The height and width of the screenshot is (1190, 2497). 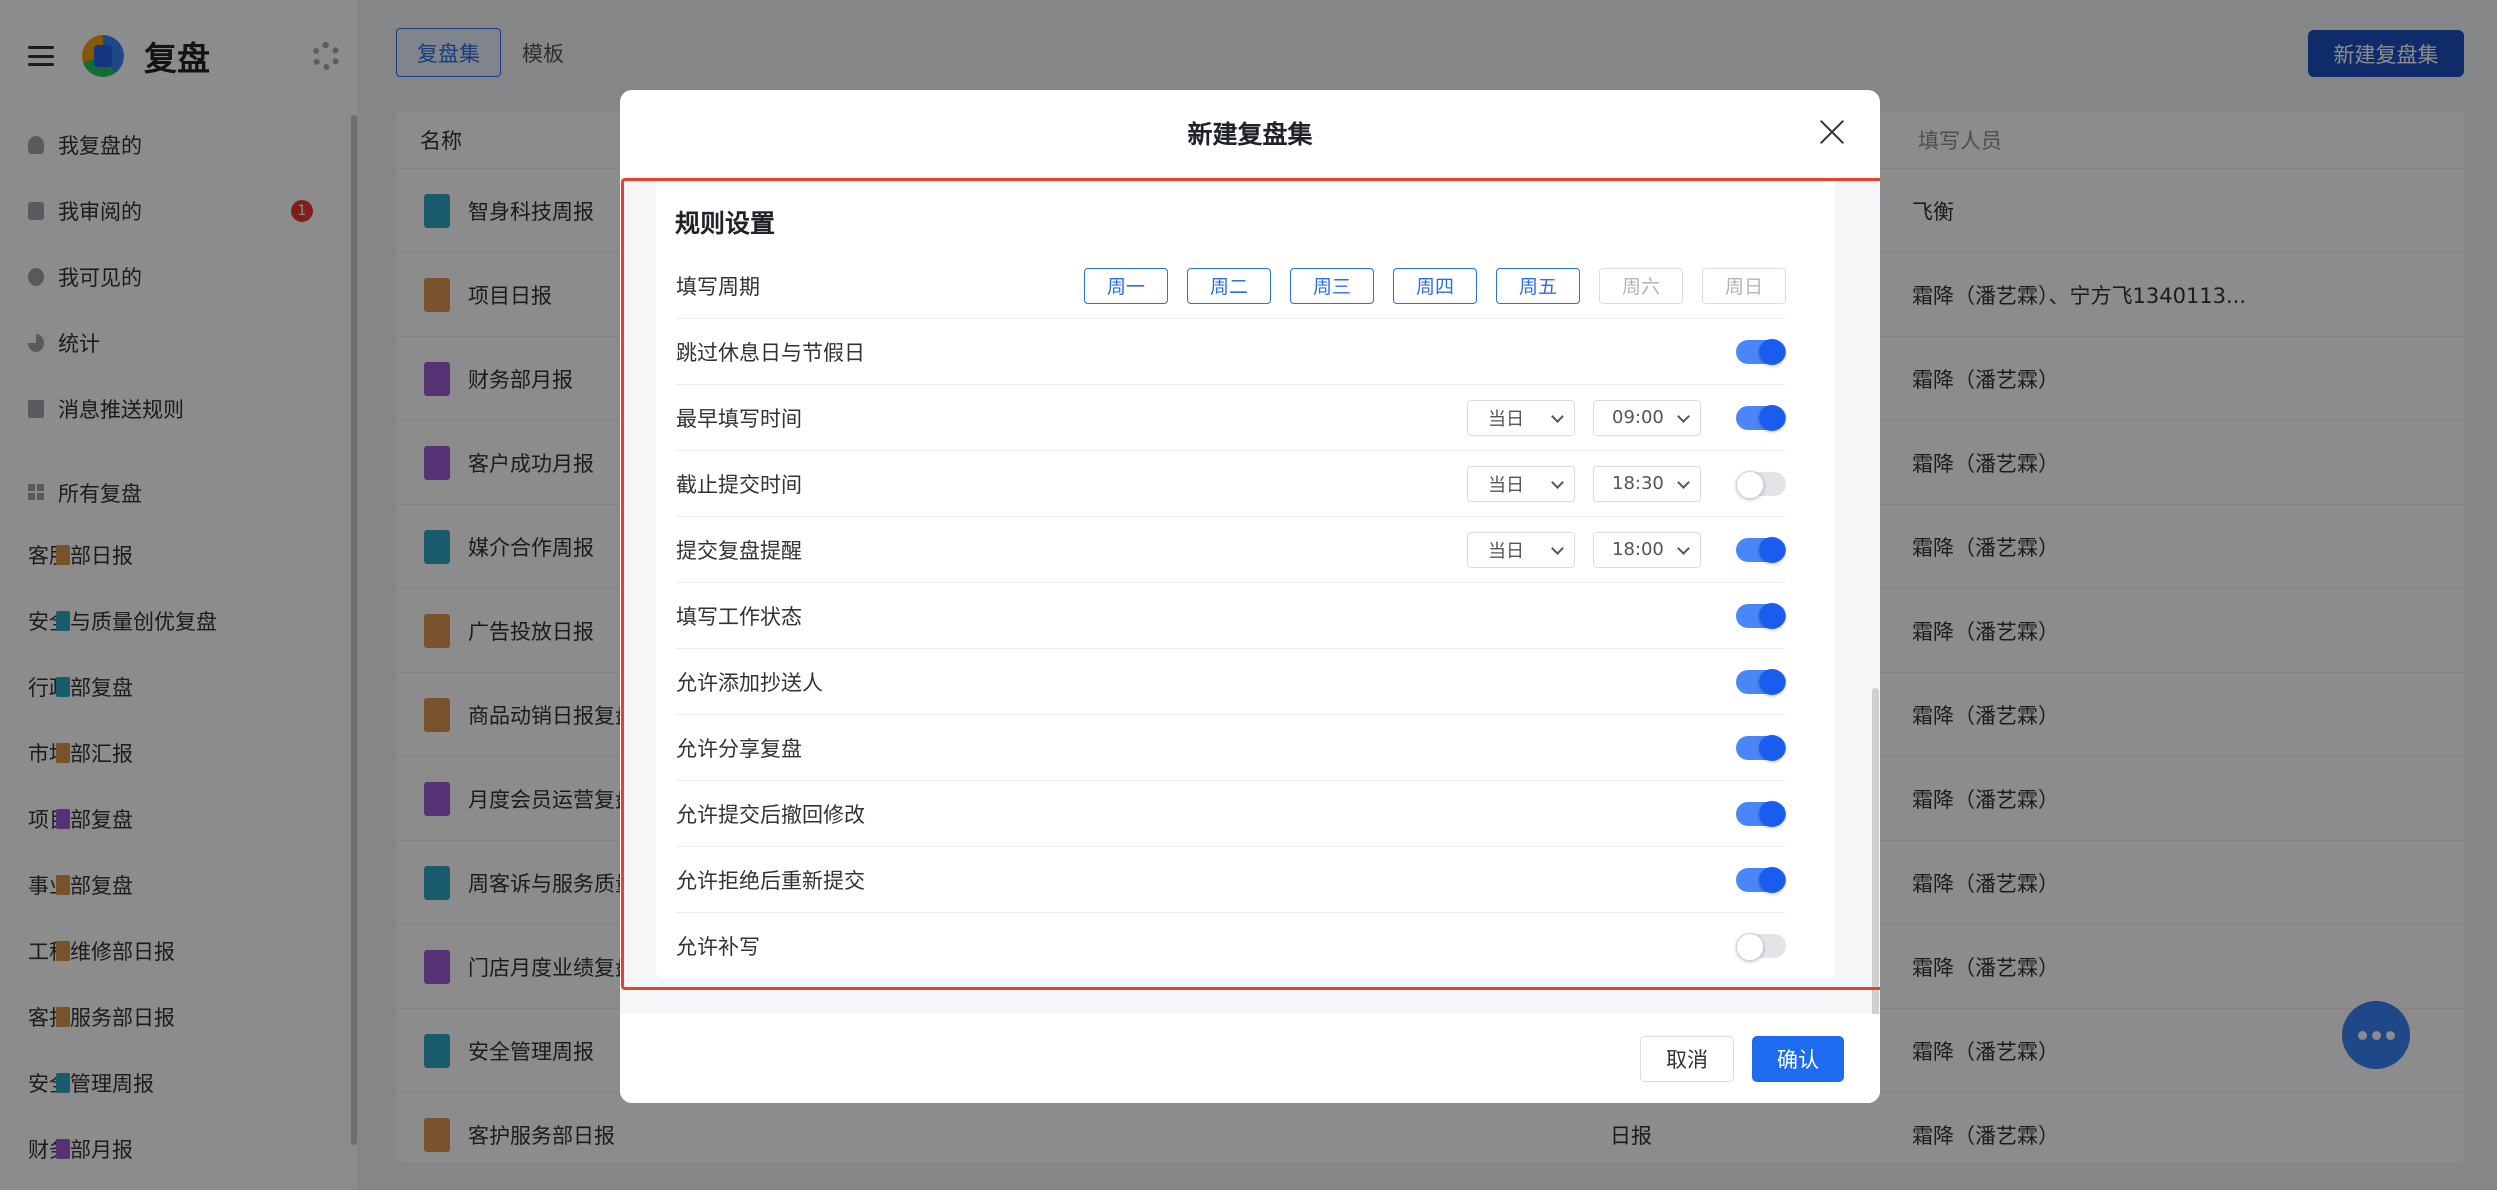 What do you see at coordinates (1231, 418) in the screenshot?
I see `setting-row: 最早填写时间 当日 09:00` at bounding box center [1231, 418].